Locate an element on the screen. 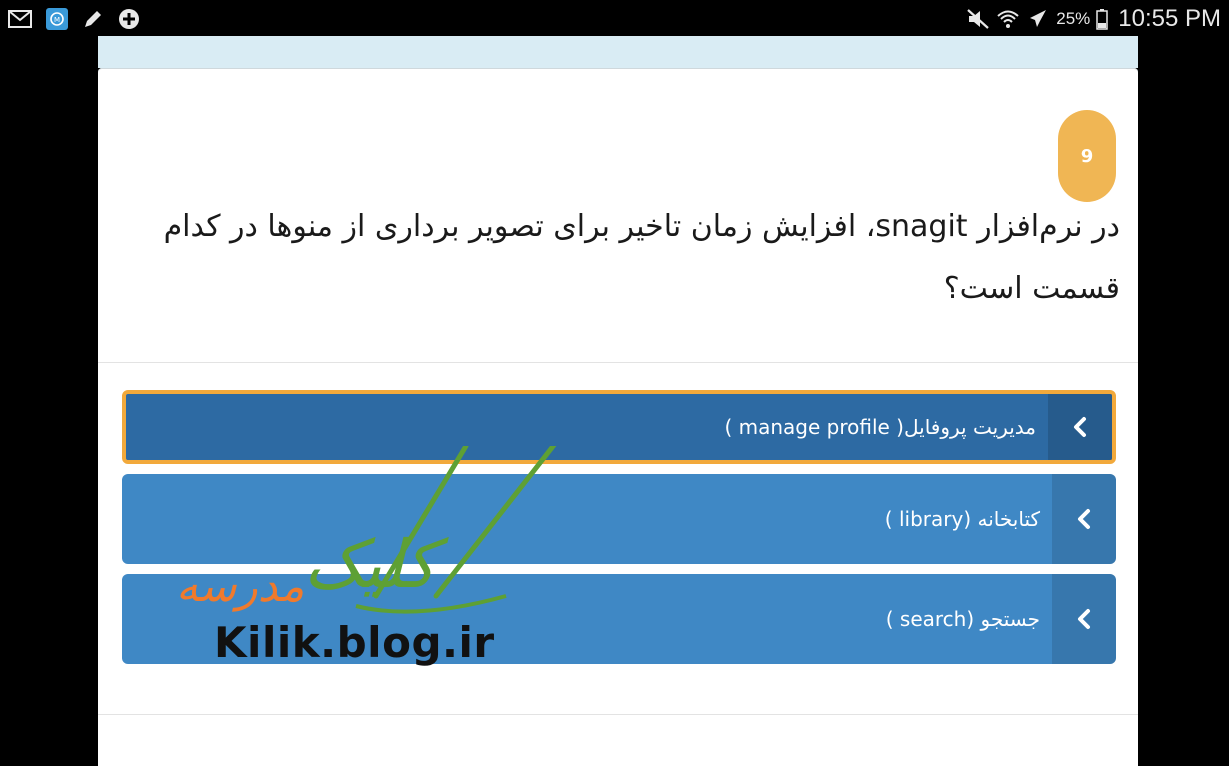 Image resolution: width=1229 pixels, height=766 pixels. answer-option-2-label: کتابخانه (library ) is located at coordinates (962, 519).